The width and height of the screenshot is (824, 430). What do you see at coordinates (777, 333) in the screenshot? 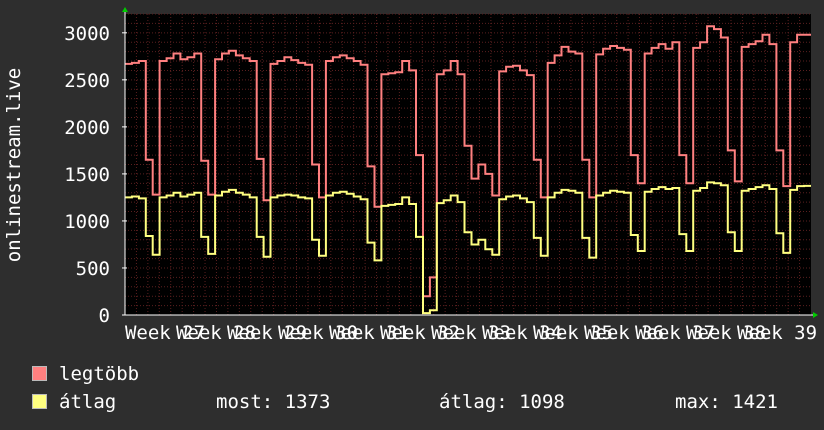
I see `x-tick-label: Week 39` at bounding box center [777, 333].